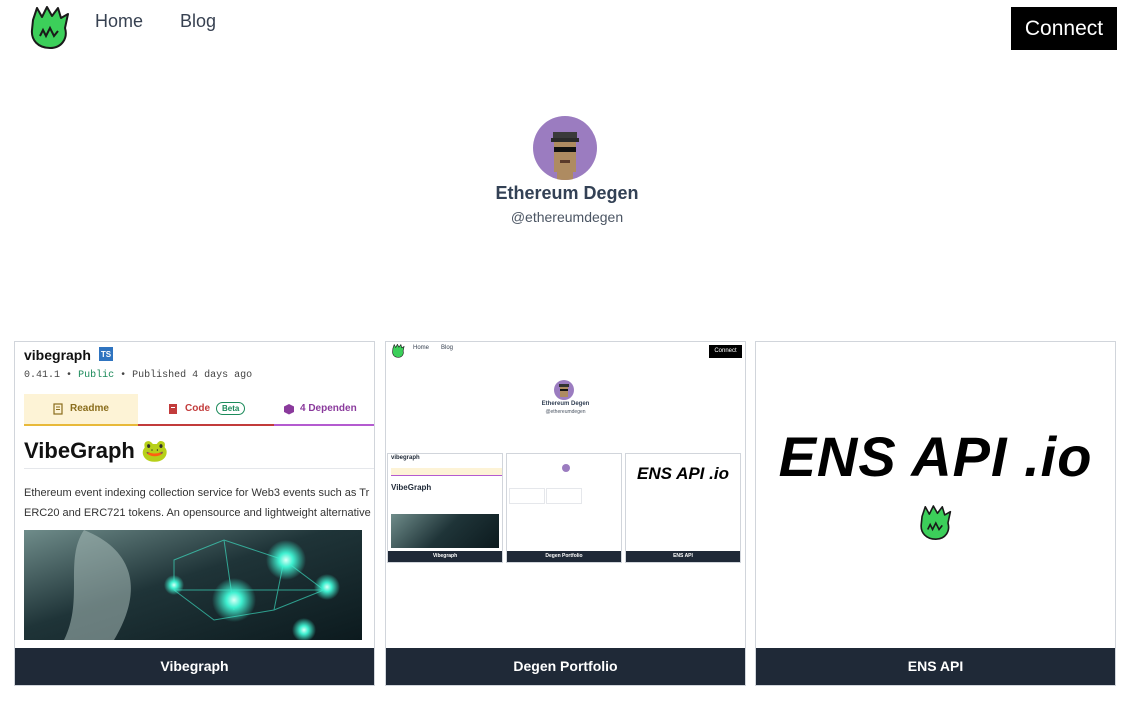 The width and height of the screenshot is (1134, 706). Describe the element at coordinates (193, 585) in the screenshot. I see `network-graph-image` at that location.